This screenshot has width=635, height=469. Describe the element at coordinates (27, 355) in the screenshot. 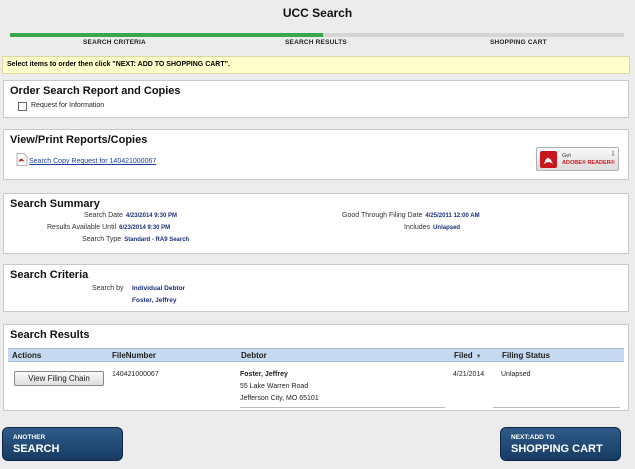

I see `col-actions: Actions` at that location.